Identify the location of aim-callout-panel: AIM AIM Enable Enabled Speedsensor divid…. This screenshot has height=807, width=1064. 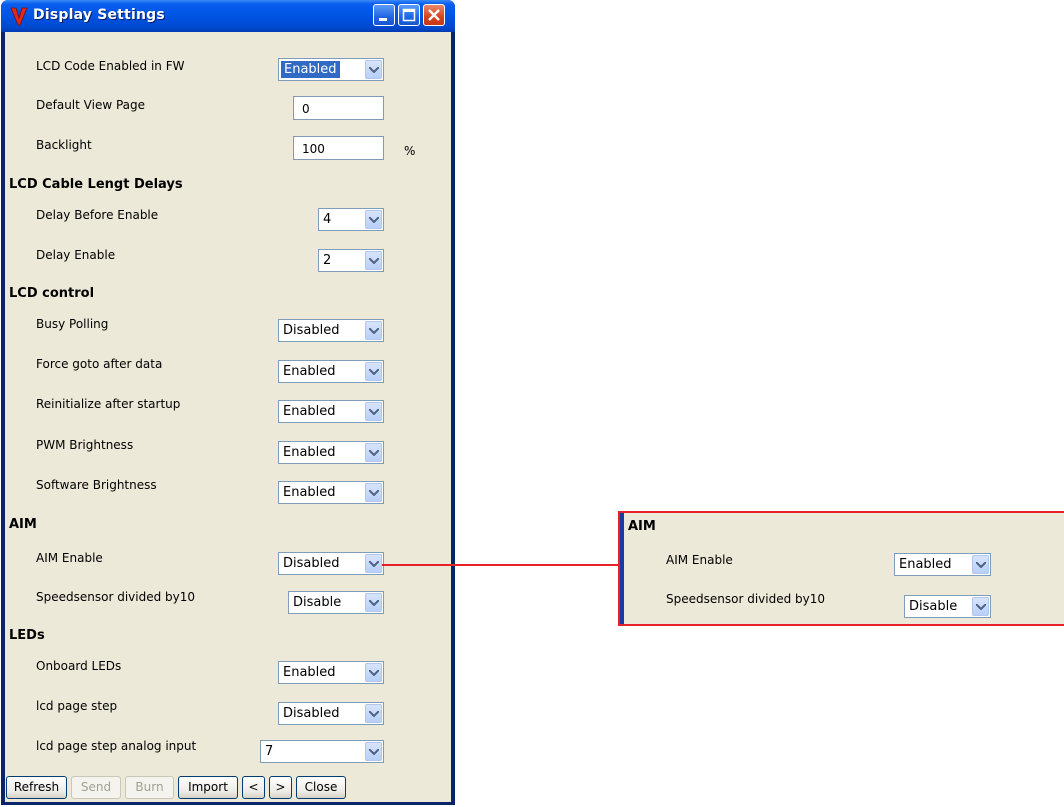
(841, 568).